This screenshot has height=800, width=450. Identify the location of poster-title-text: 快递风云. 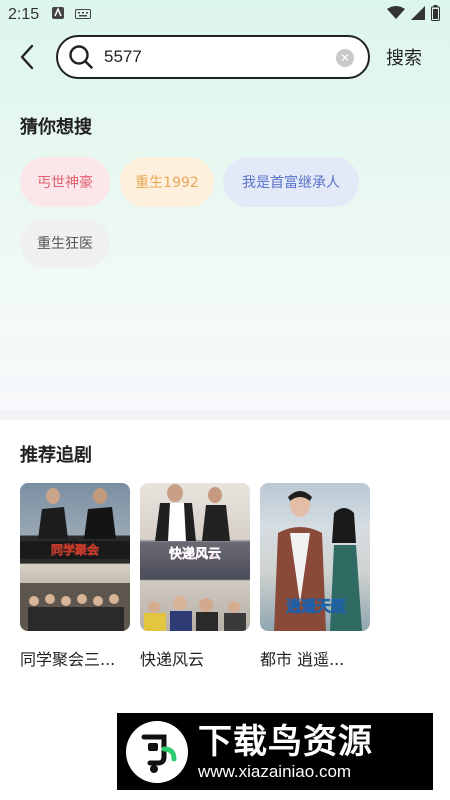
(195, 554).